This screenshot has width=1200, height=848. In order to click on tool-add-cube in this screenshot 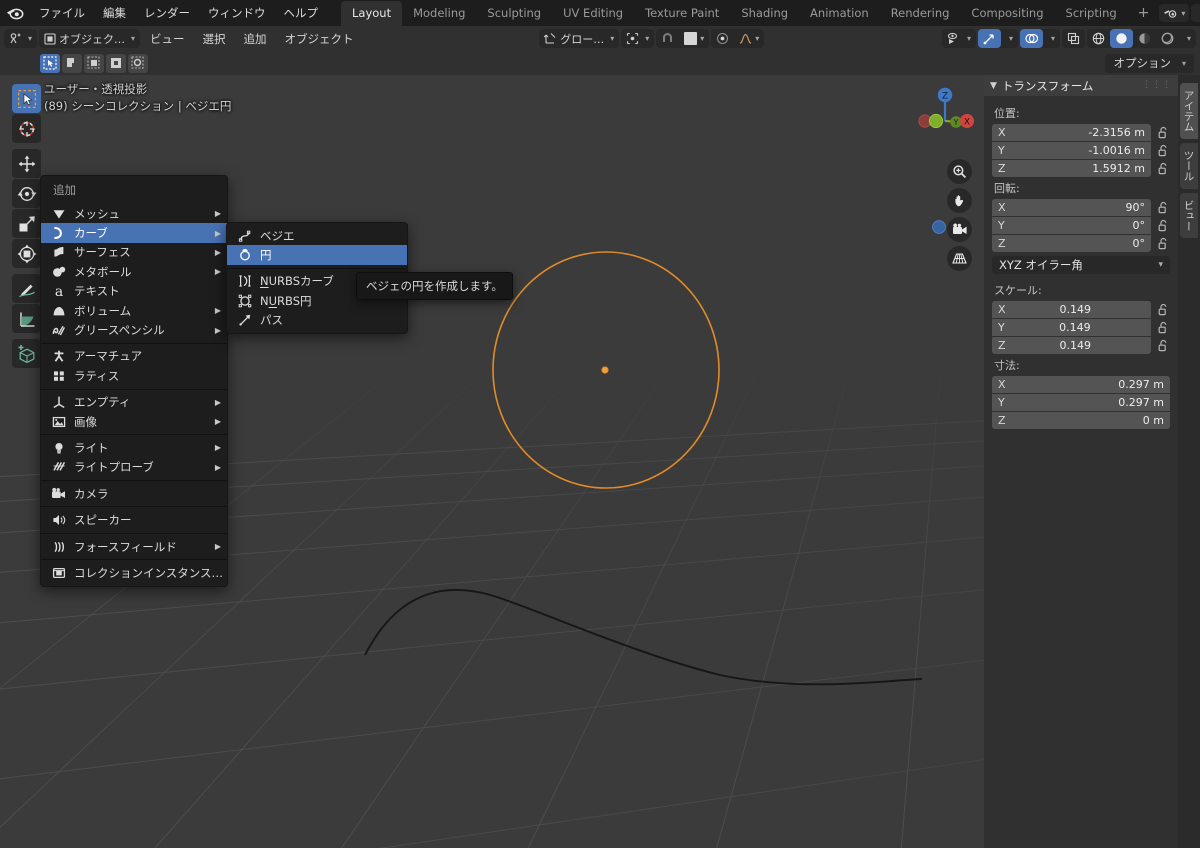, I will do `click(26, 353)`.